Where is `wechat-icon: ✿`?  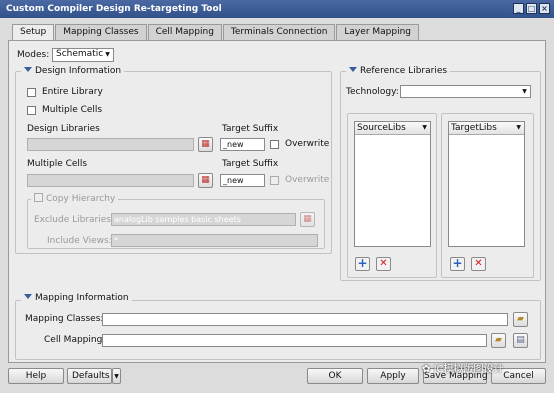 wechat-icon: ✿ is located at coordinates (426, 369).